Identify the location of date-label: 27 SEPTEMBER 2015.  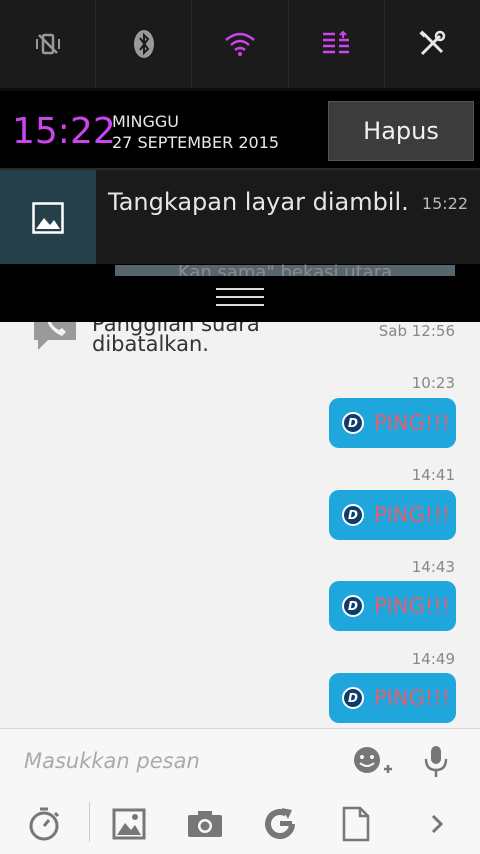
(195, 142).